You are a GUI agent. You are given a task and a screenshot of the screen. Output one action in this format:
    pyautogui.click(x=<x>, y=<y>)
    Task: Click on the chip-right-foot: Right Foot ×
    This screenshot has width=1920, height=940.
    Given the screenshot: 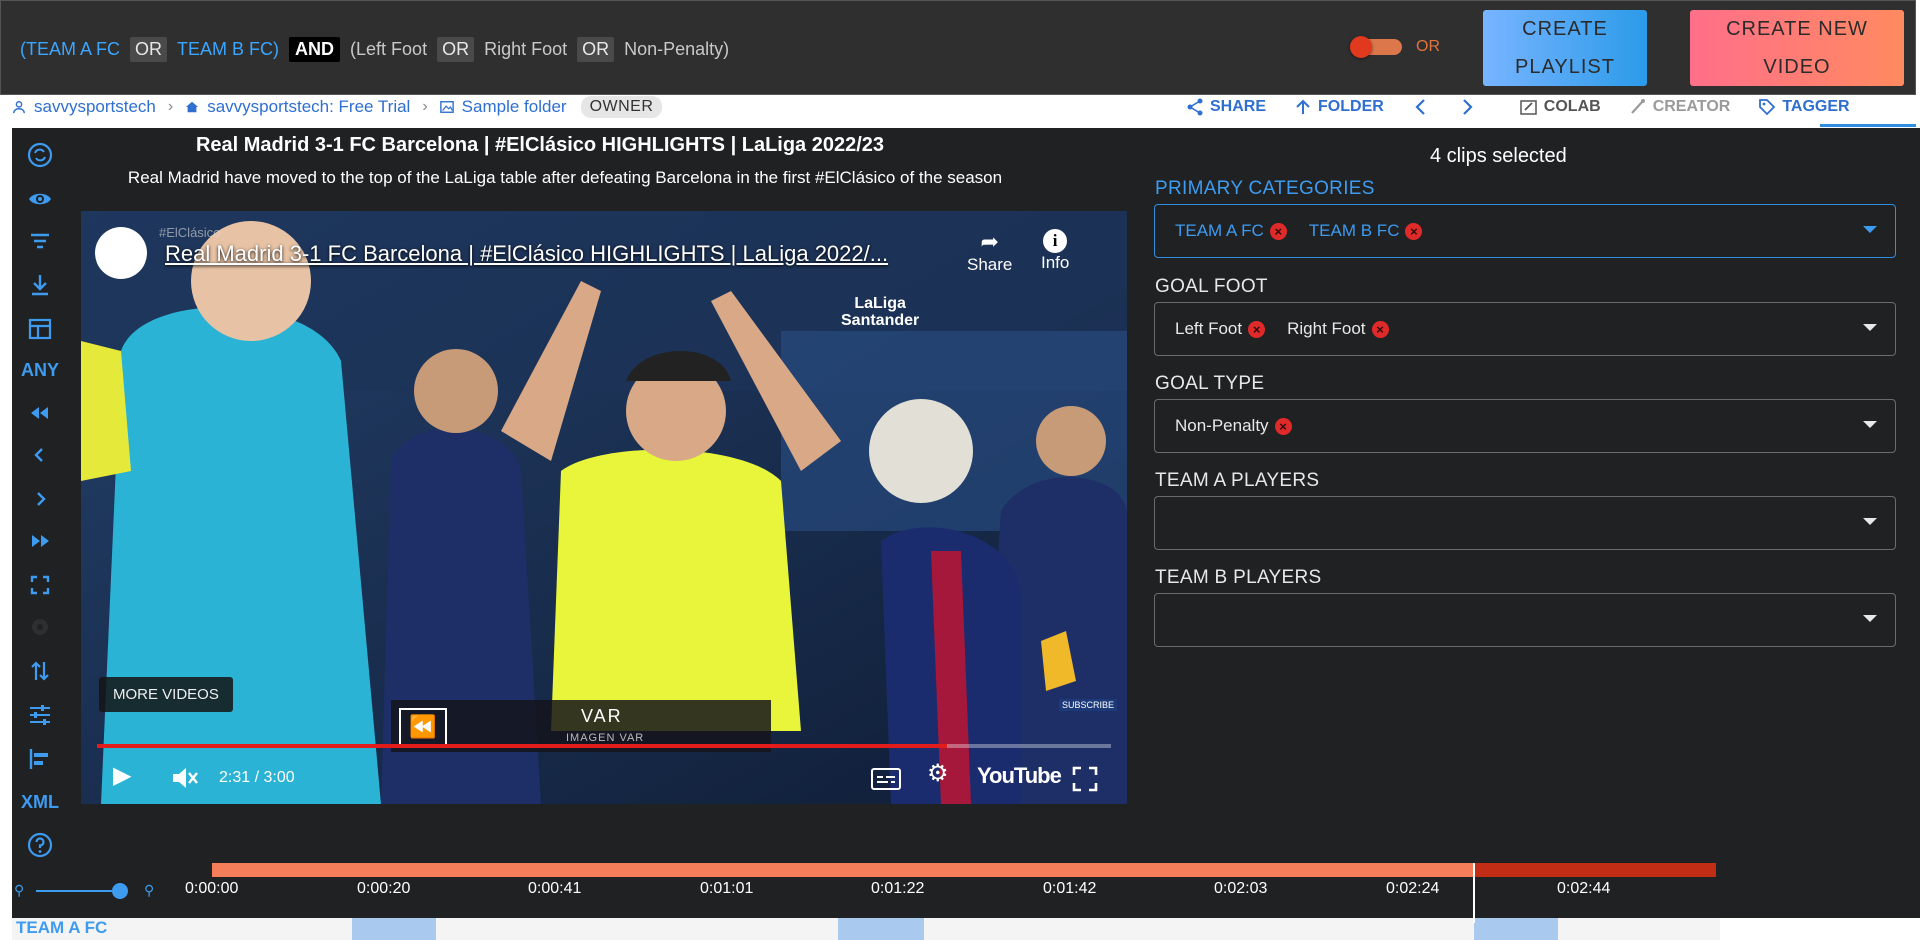 What is the action you would take?
    pyautogui.click(x=1338, y=329)
    